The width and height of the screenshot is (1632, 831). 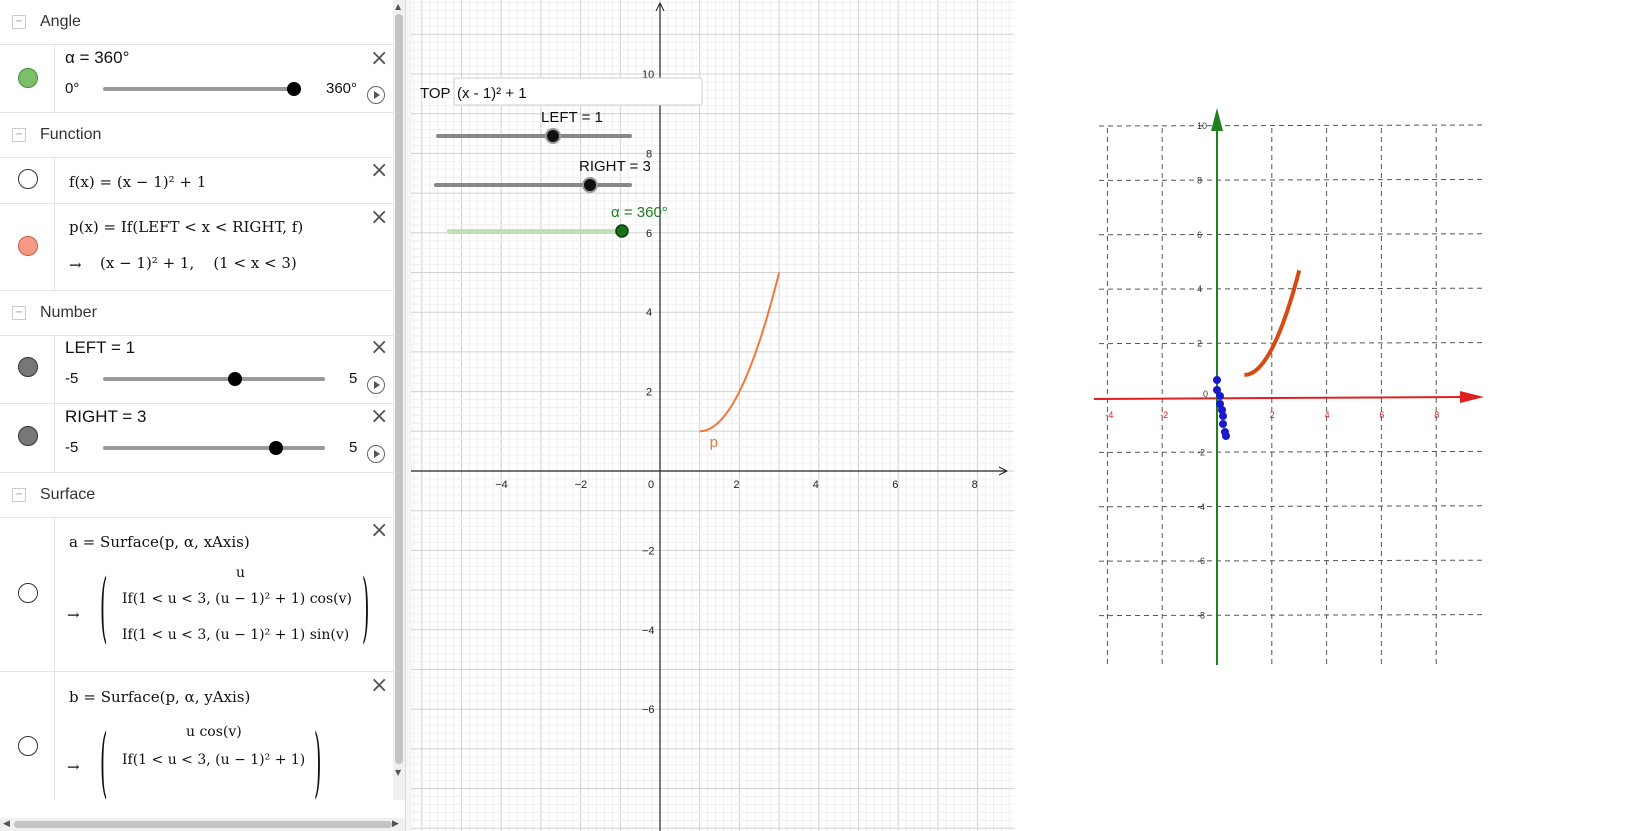 I want to click on y-tick-label: -2, so click(x=1201, y=452).